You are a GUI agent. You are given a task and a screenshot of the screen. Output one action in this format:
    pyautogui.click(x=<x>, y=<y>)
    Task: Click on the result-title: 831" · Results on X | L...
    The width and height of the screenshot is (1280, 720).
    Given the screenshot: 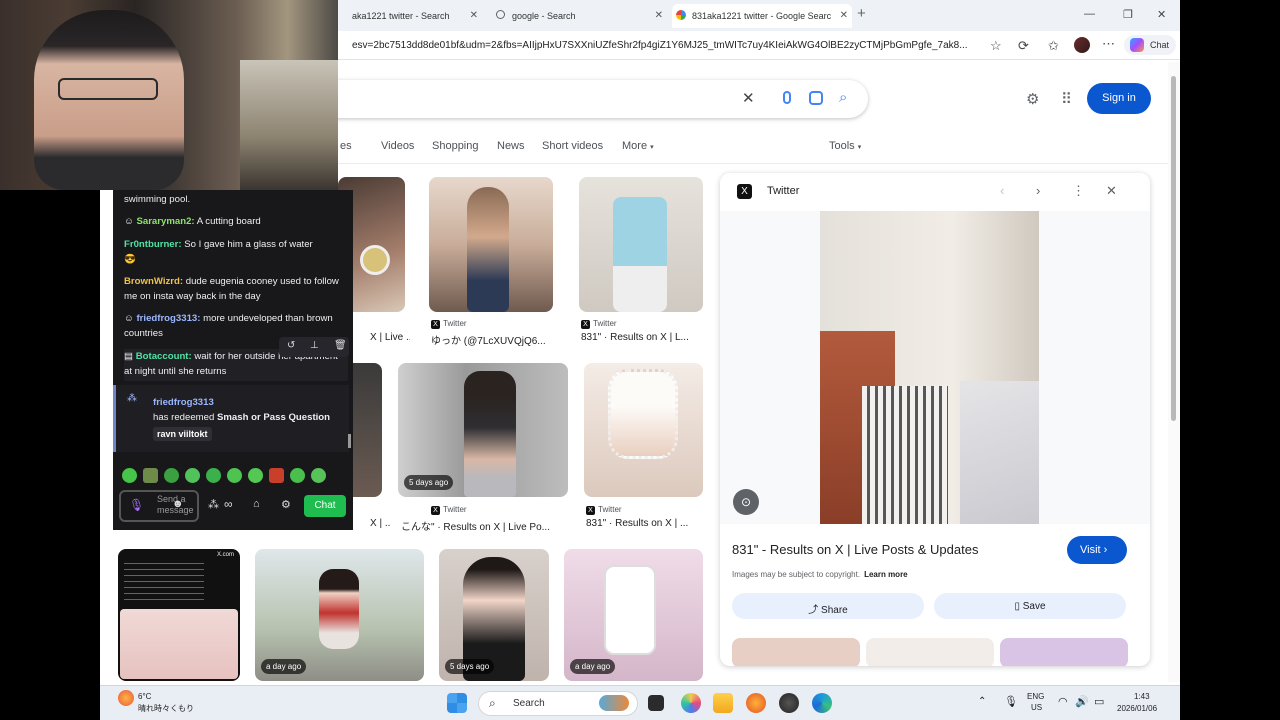 What is the action you would take?
    pyautogui.click(x=643, y=337)
    